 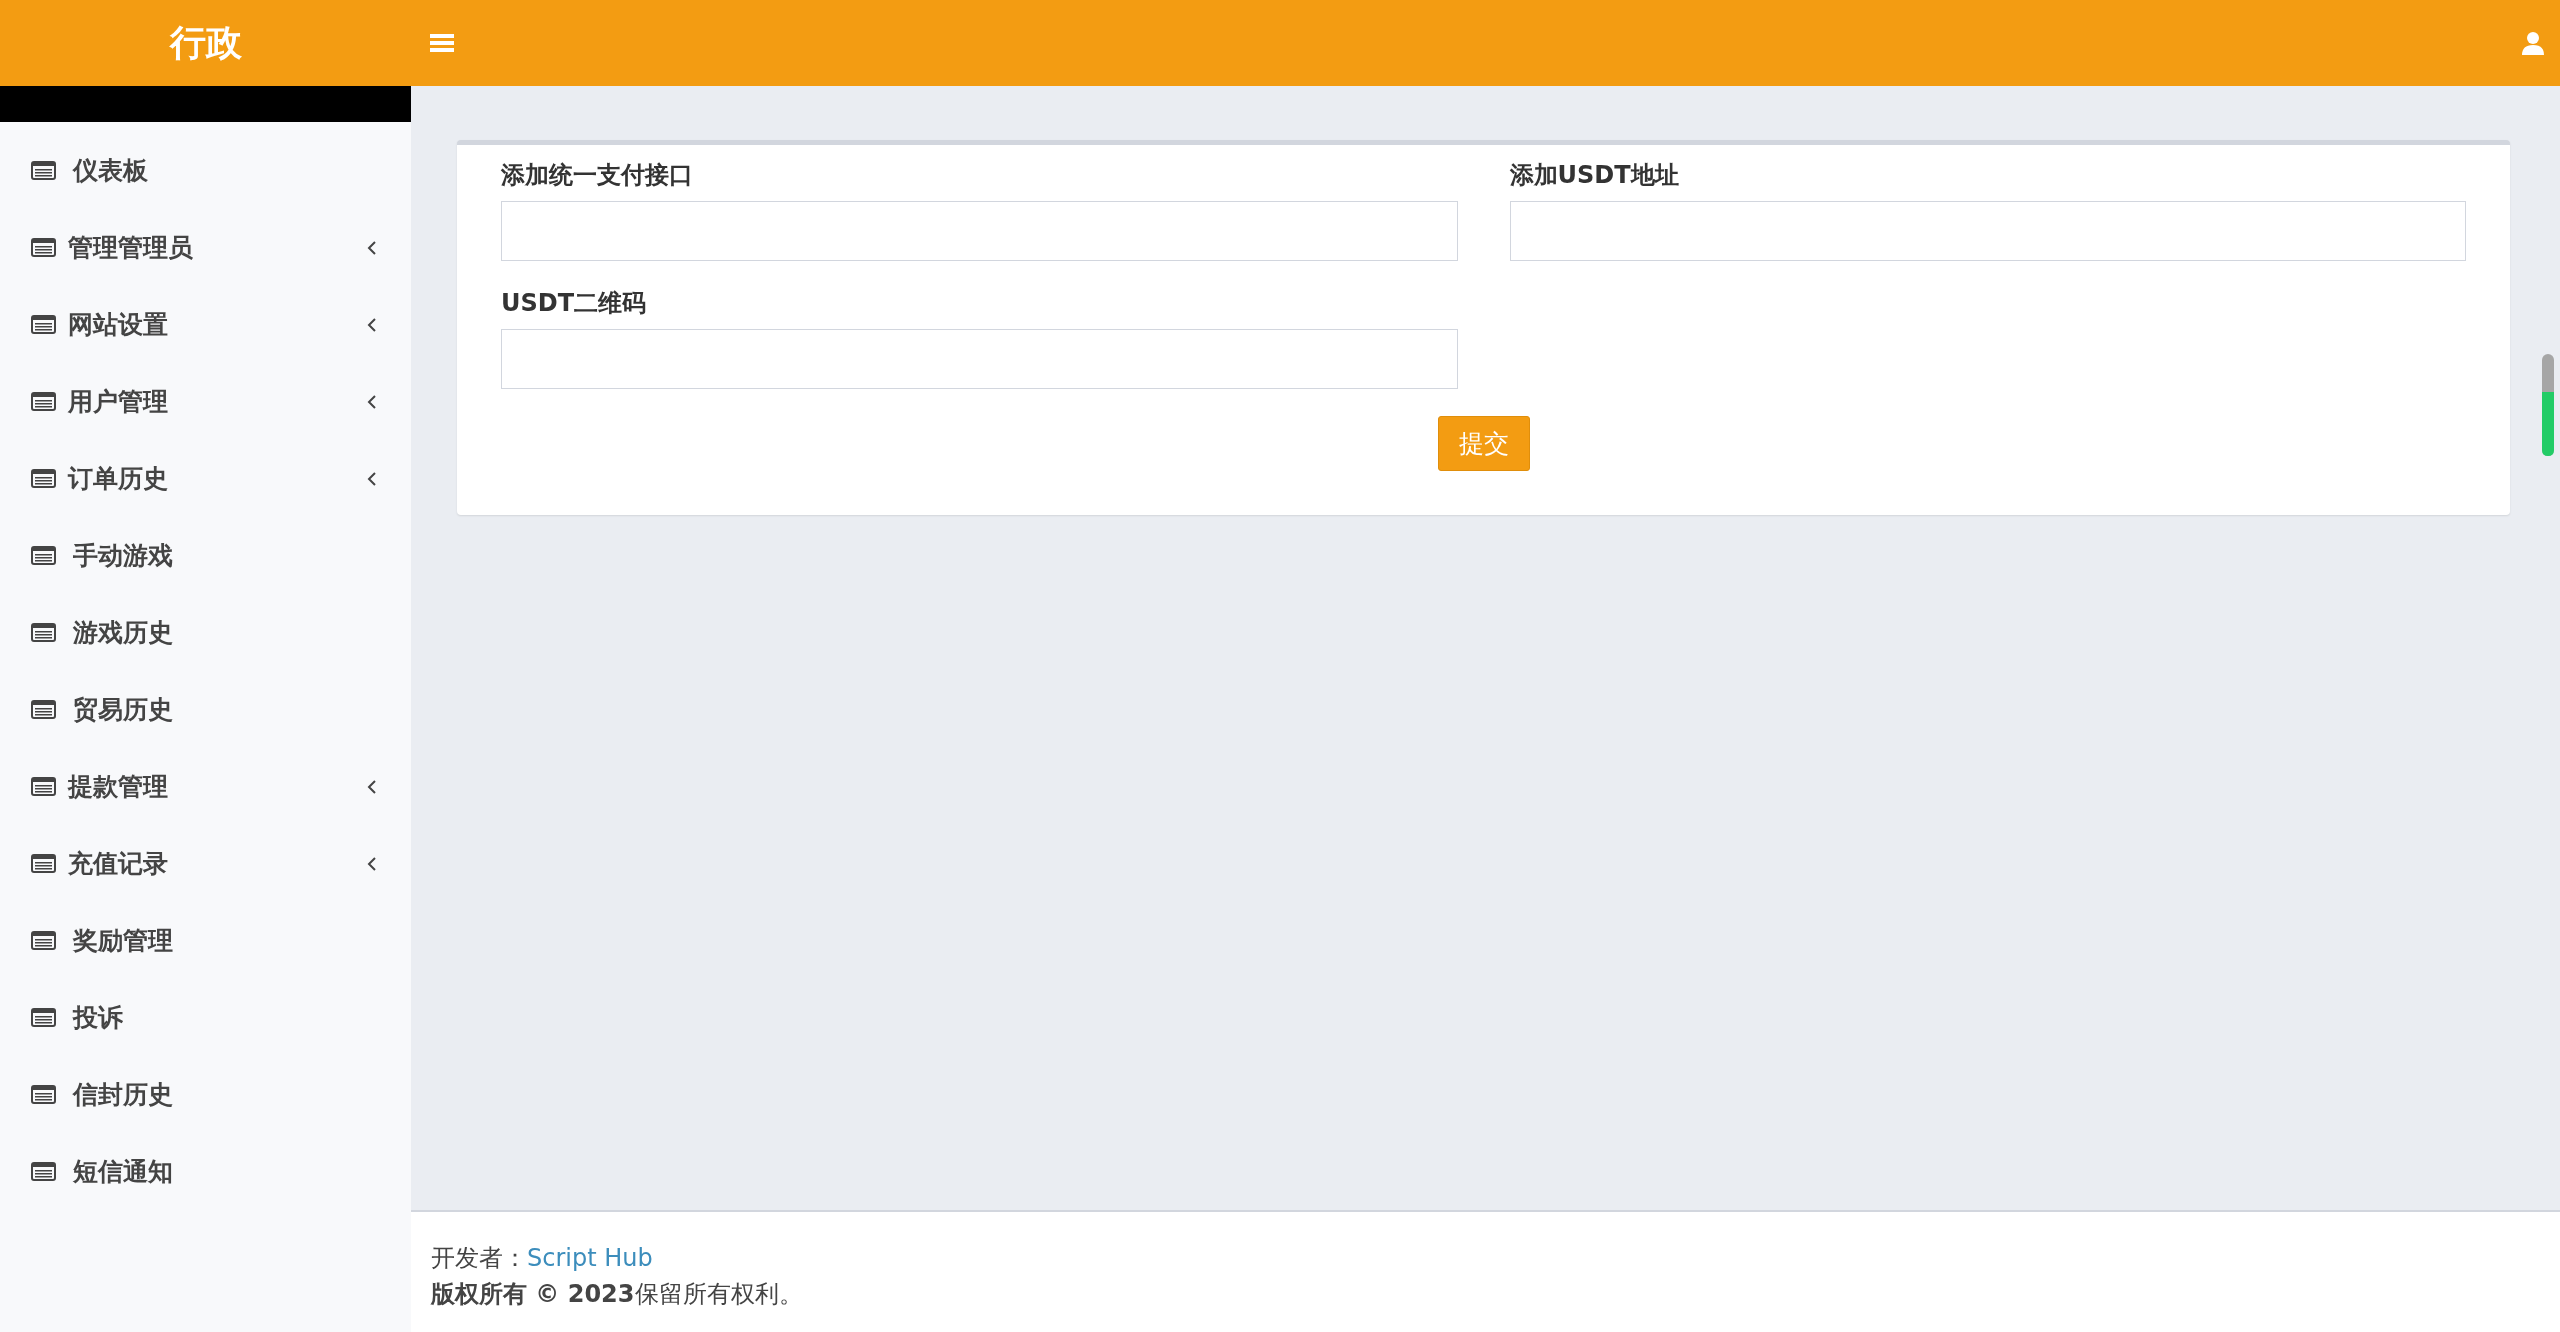 What do you see at coordinates (118, 864) in the screenshot?
I see `sidebar-item-label: 充值记录` at bounding box center [118, 864].